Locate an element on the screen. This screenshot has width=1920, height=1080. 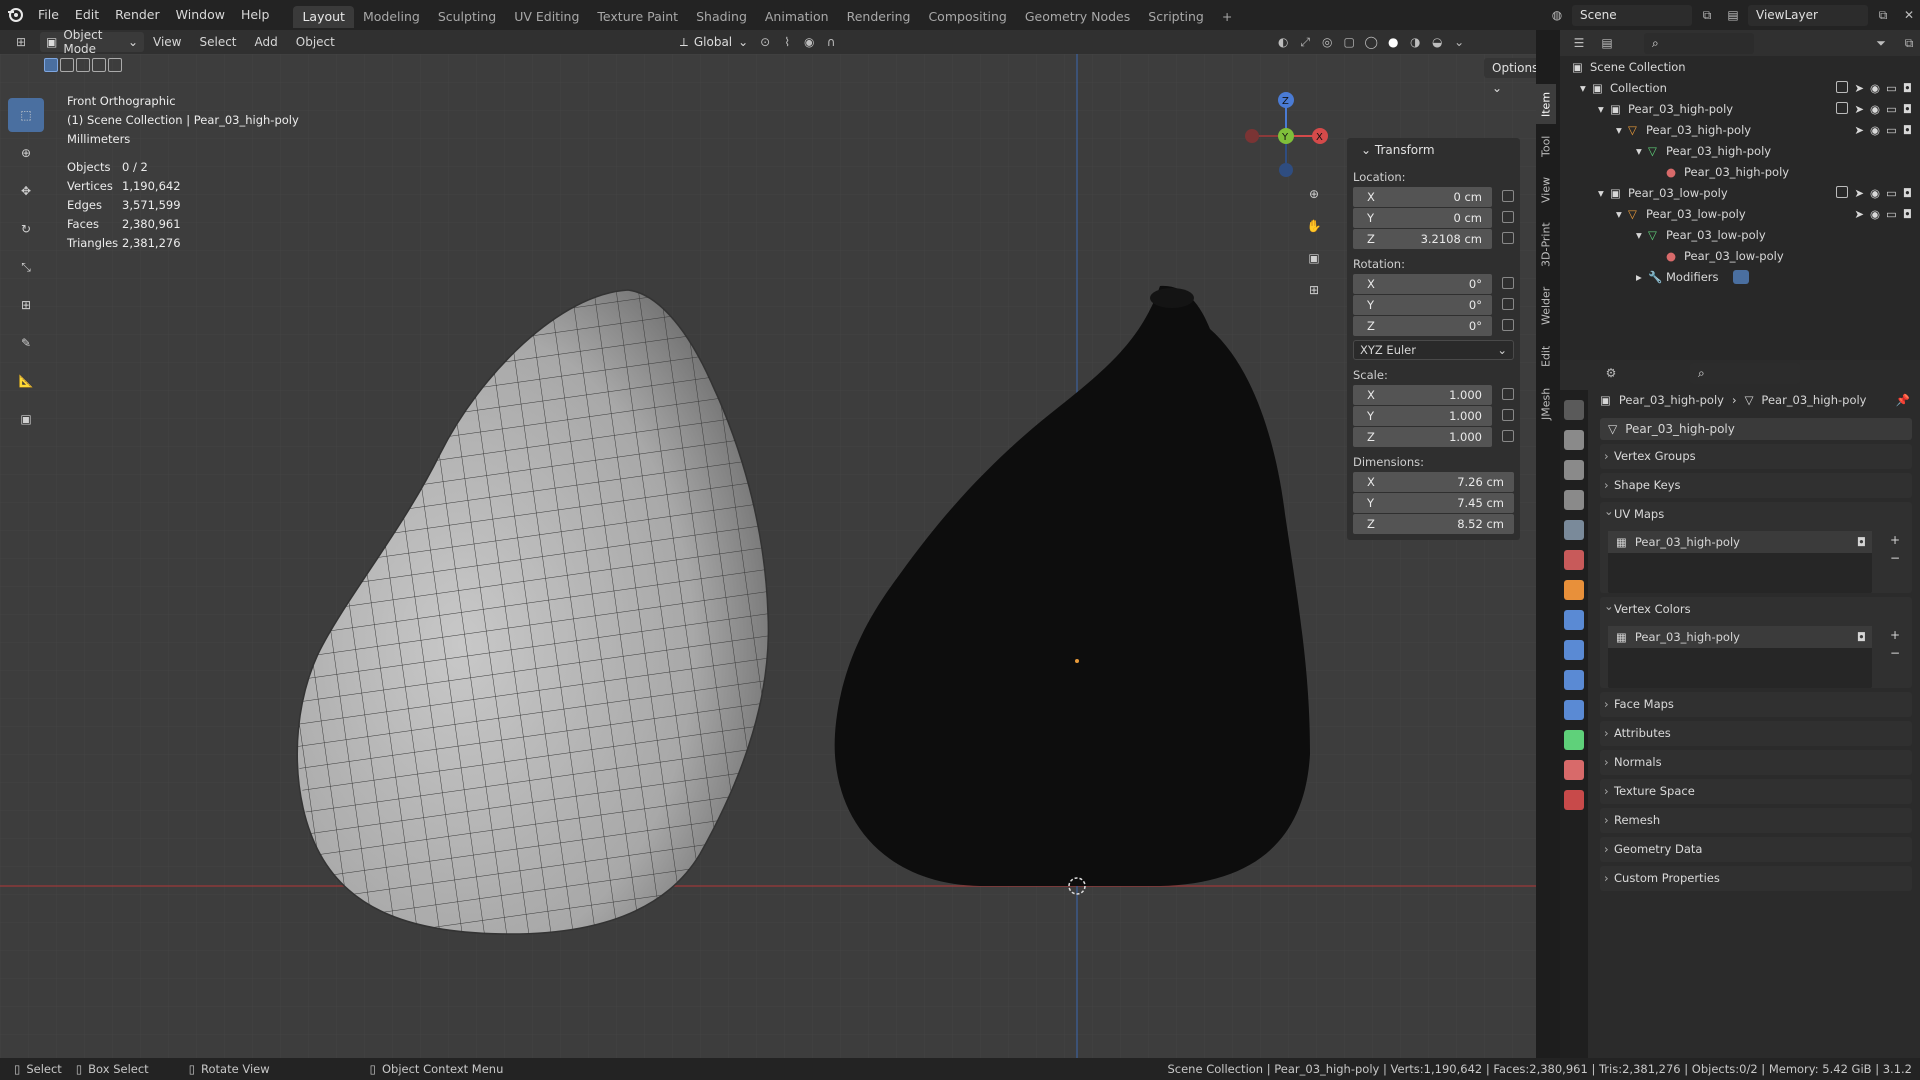
tab-geometry-nodes: Geometry Nodes is located at coordinates (1077, 17).